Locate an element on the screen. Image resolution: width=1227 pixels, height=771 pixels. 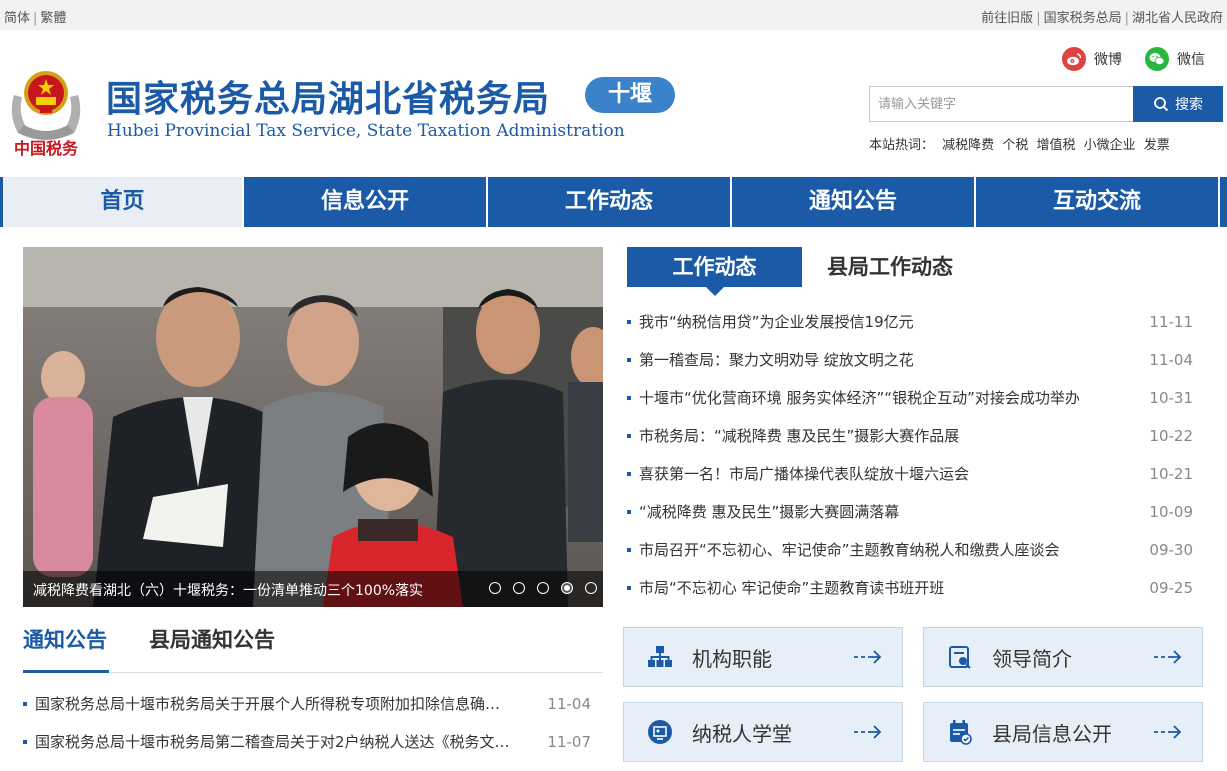
nav-work-news: 工作动态 is located at coordinates (610, 202).